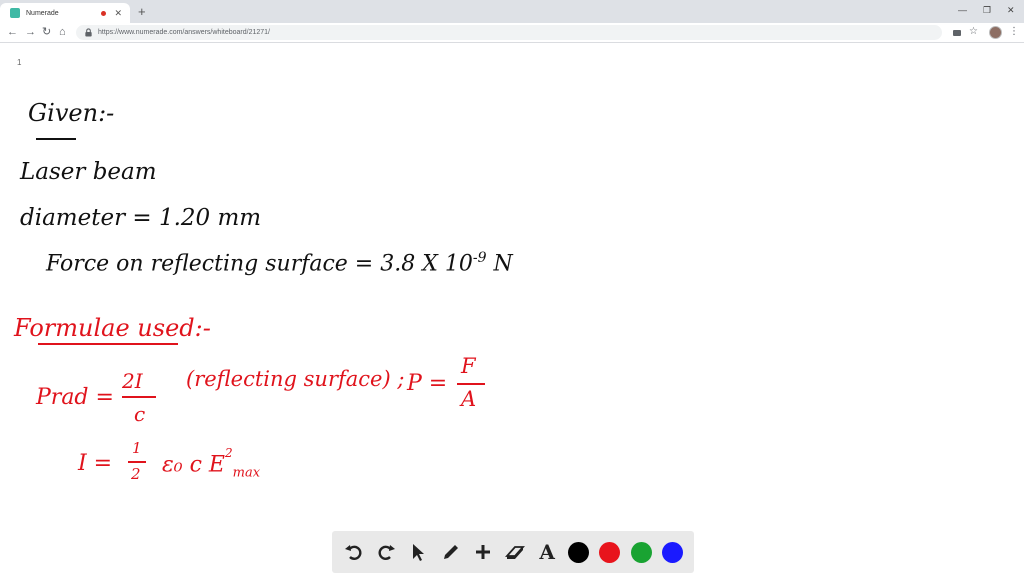 This screenshot has height=580, width=1024. Describe the element at coordinates (71, 113) in the screenshot. I see `given-heading: Given:-` at that location.